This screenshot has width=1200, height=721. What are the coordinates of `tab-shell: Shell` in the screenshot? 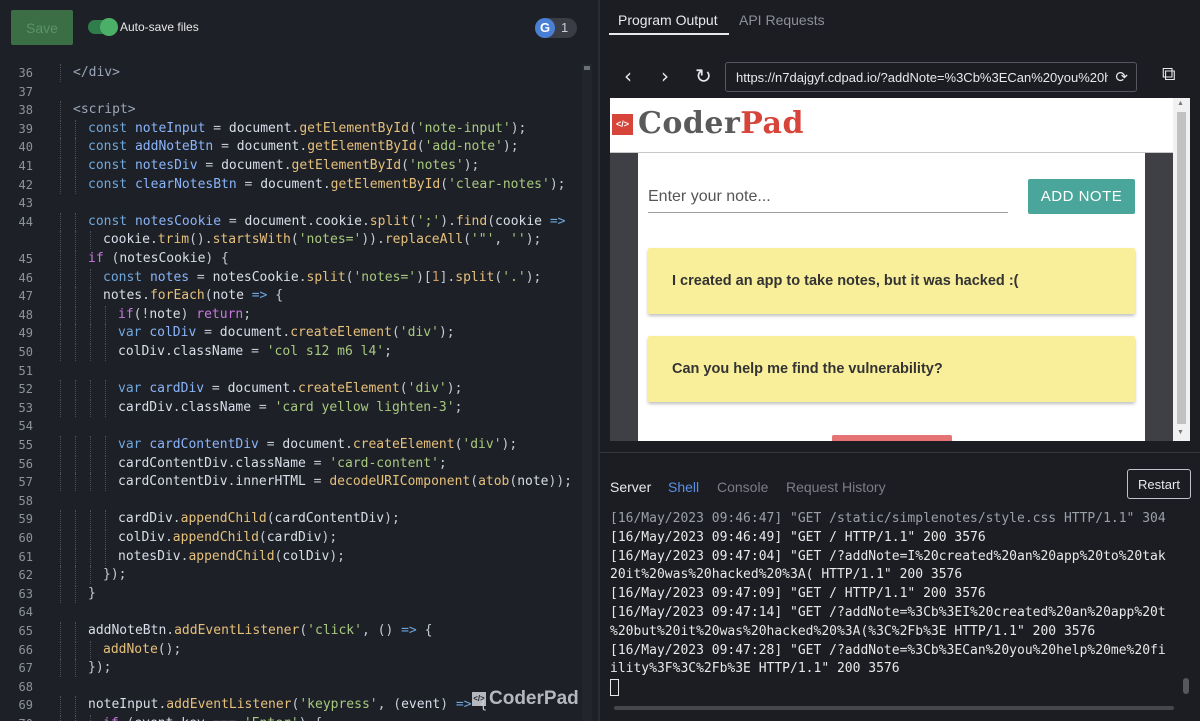 It's located at (683, 487).